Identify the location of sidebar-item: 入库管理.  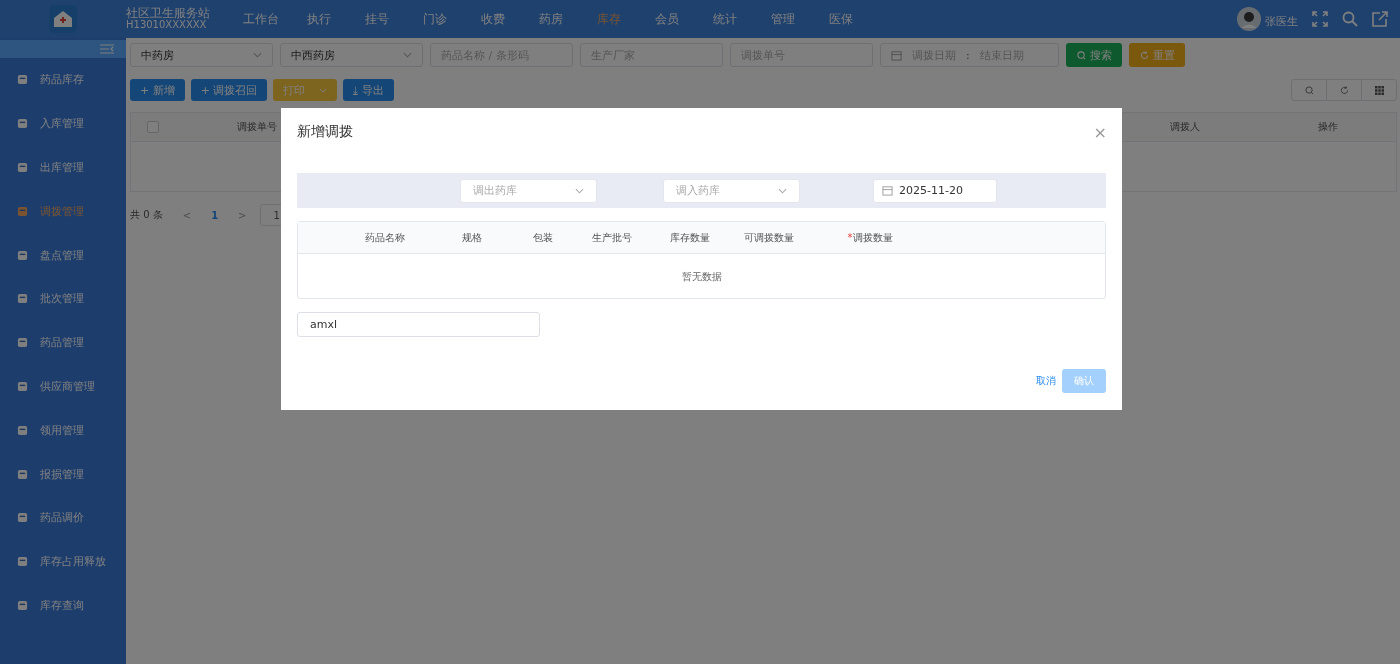
(63, 123).